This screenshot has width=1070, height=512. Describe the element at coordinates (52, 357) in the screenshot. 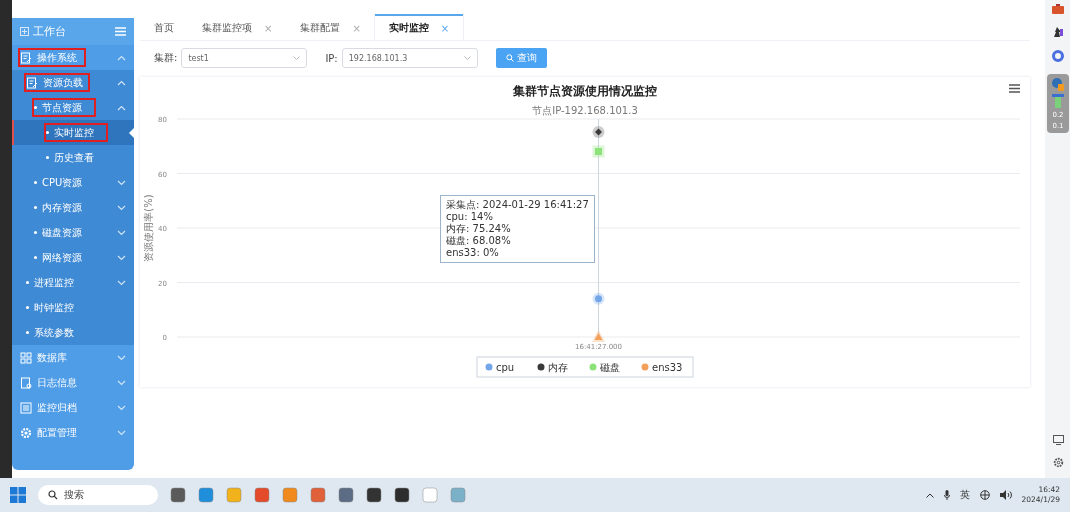

I see `menu-label: 数据库` at that location.